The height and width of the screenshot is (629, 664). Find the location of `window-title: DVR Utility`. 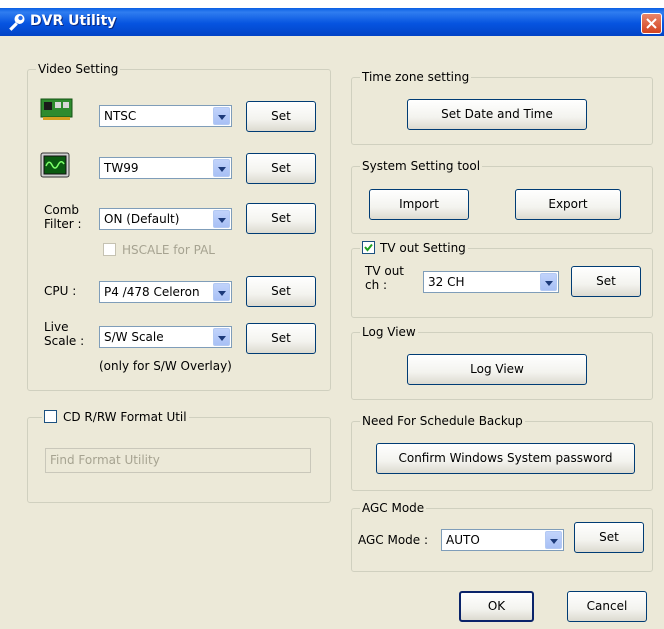

window-title: DVR Utility is located at coordinates (73, 21).